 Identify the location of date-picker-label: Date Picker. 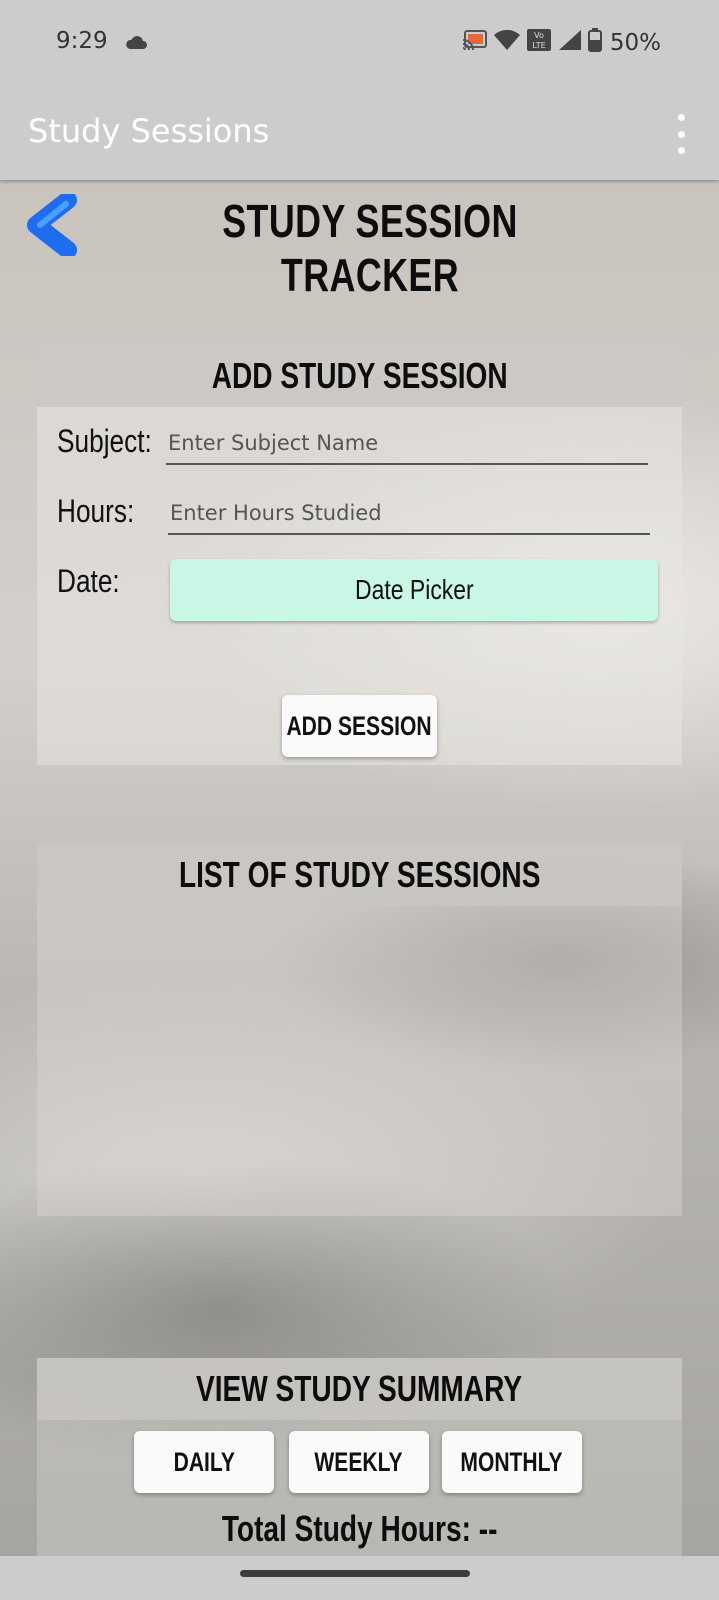
(414, 589).